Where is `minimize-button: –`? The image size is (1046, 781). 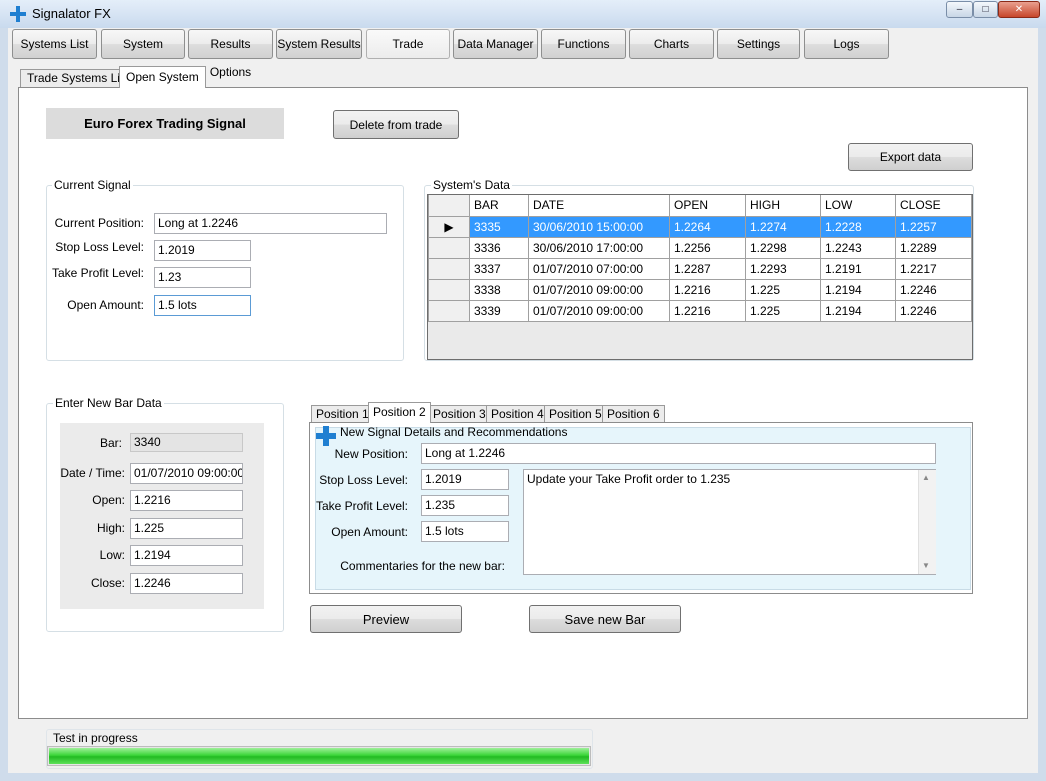
minimize-button: – is located at coordinates (959, 9).